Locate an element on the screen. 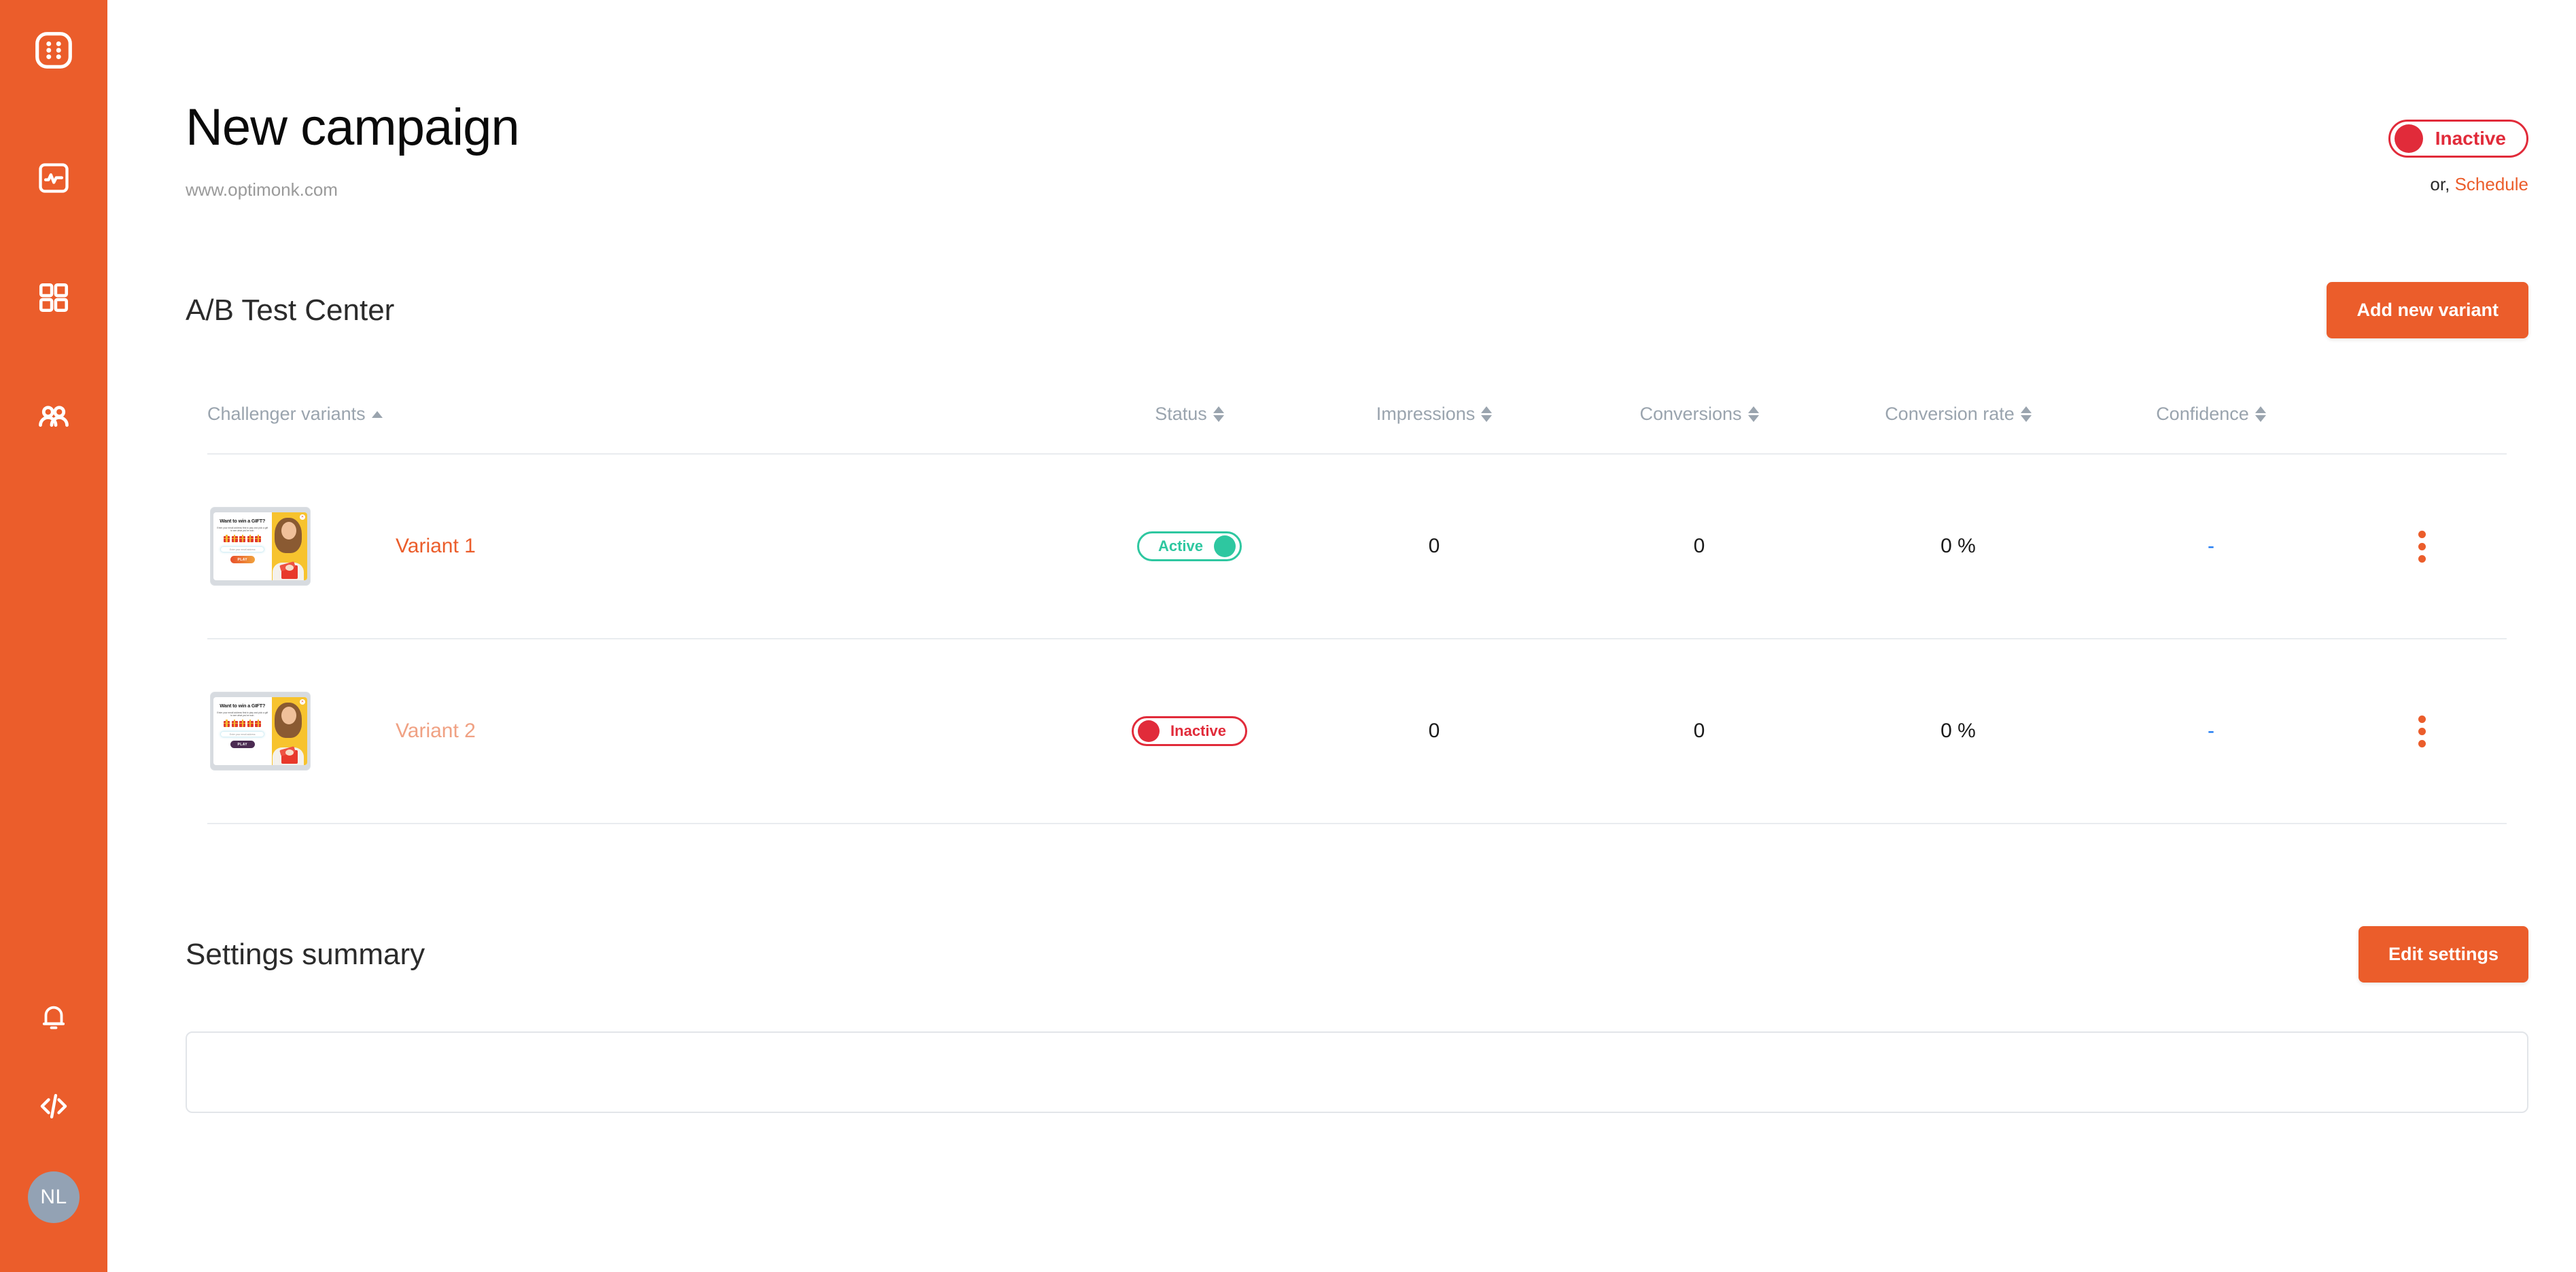 The height and width of the screenshot is (1272, 2576). column-label-impressions: Impressions is located at coordinates (1426, 414).